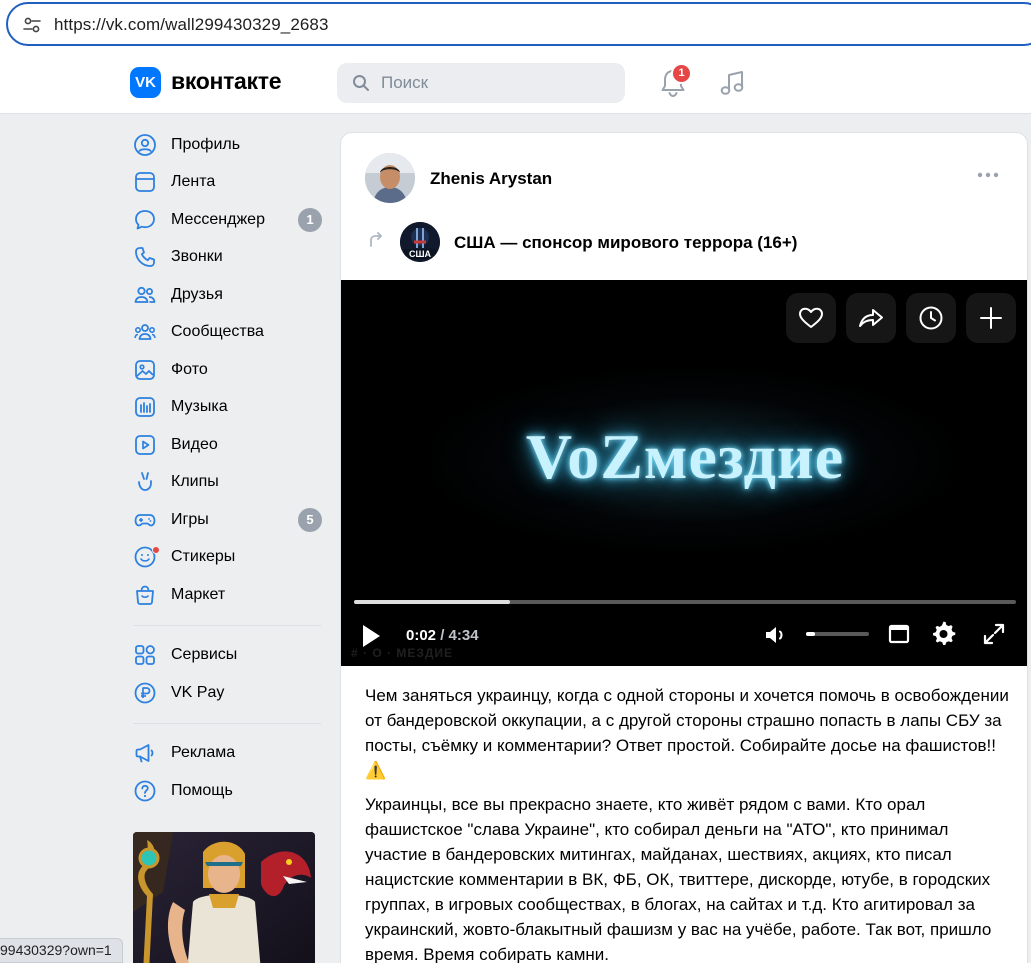 The height and width of the screenshot is (963, 1031). I want to click on game-ad-illustration, so click(224, 897).